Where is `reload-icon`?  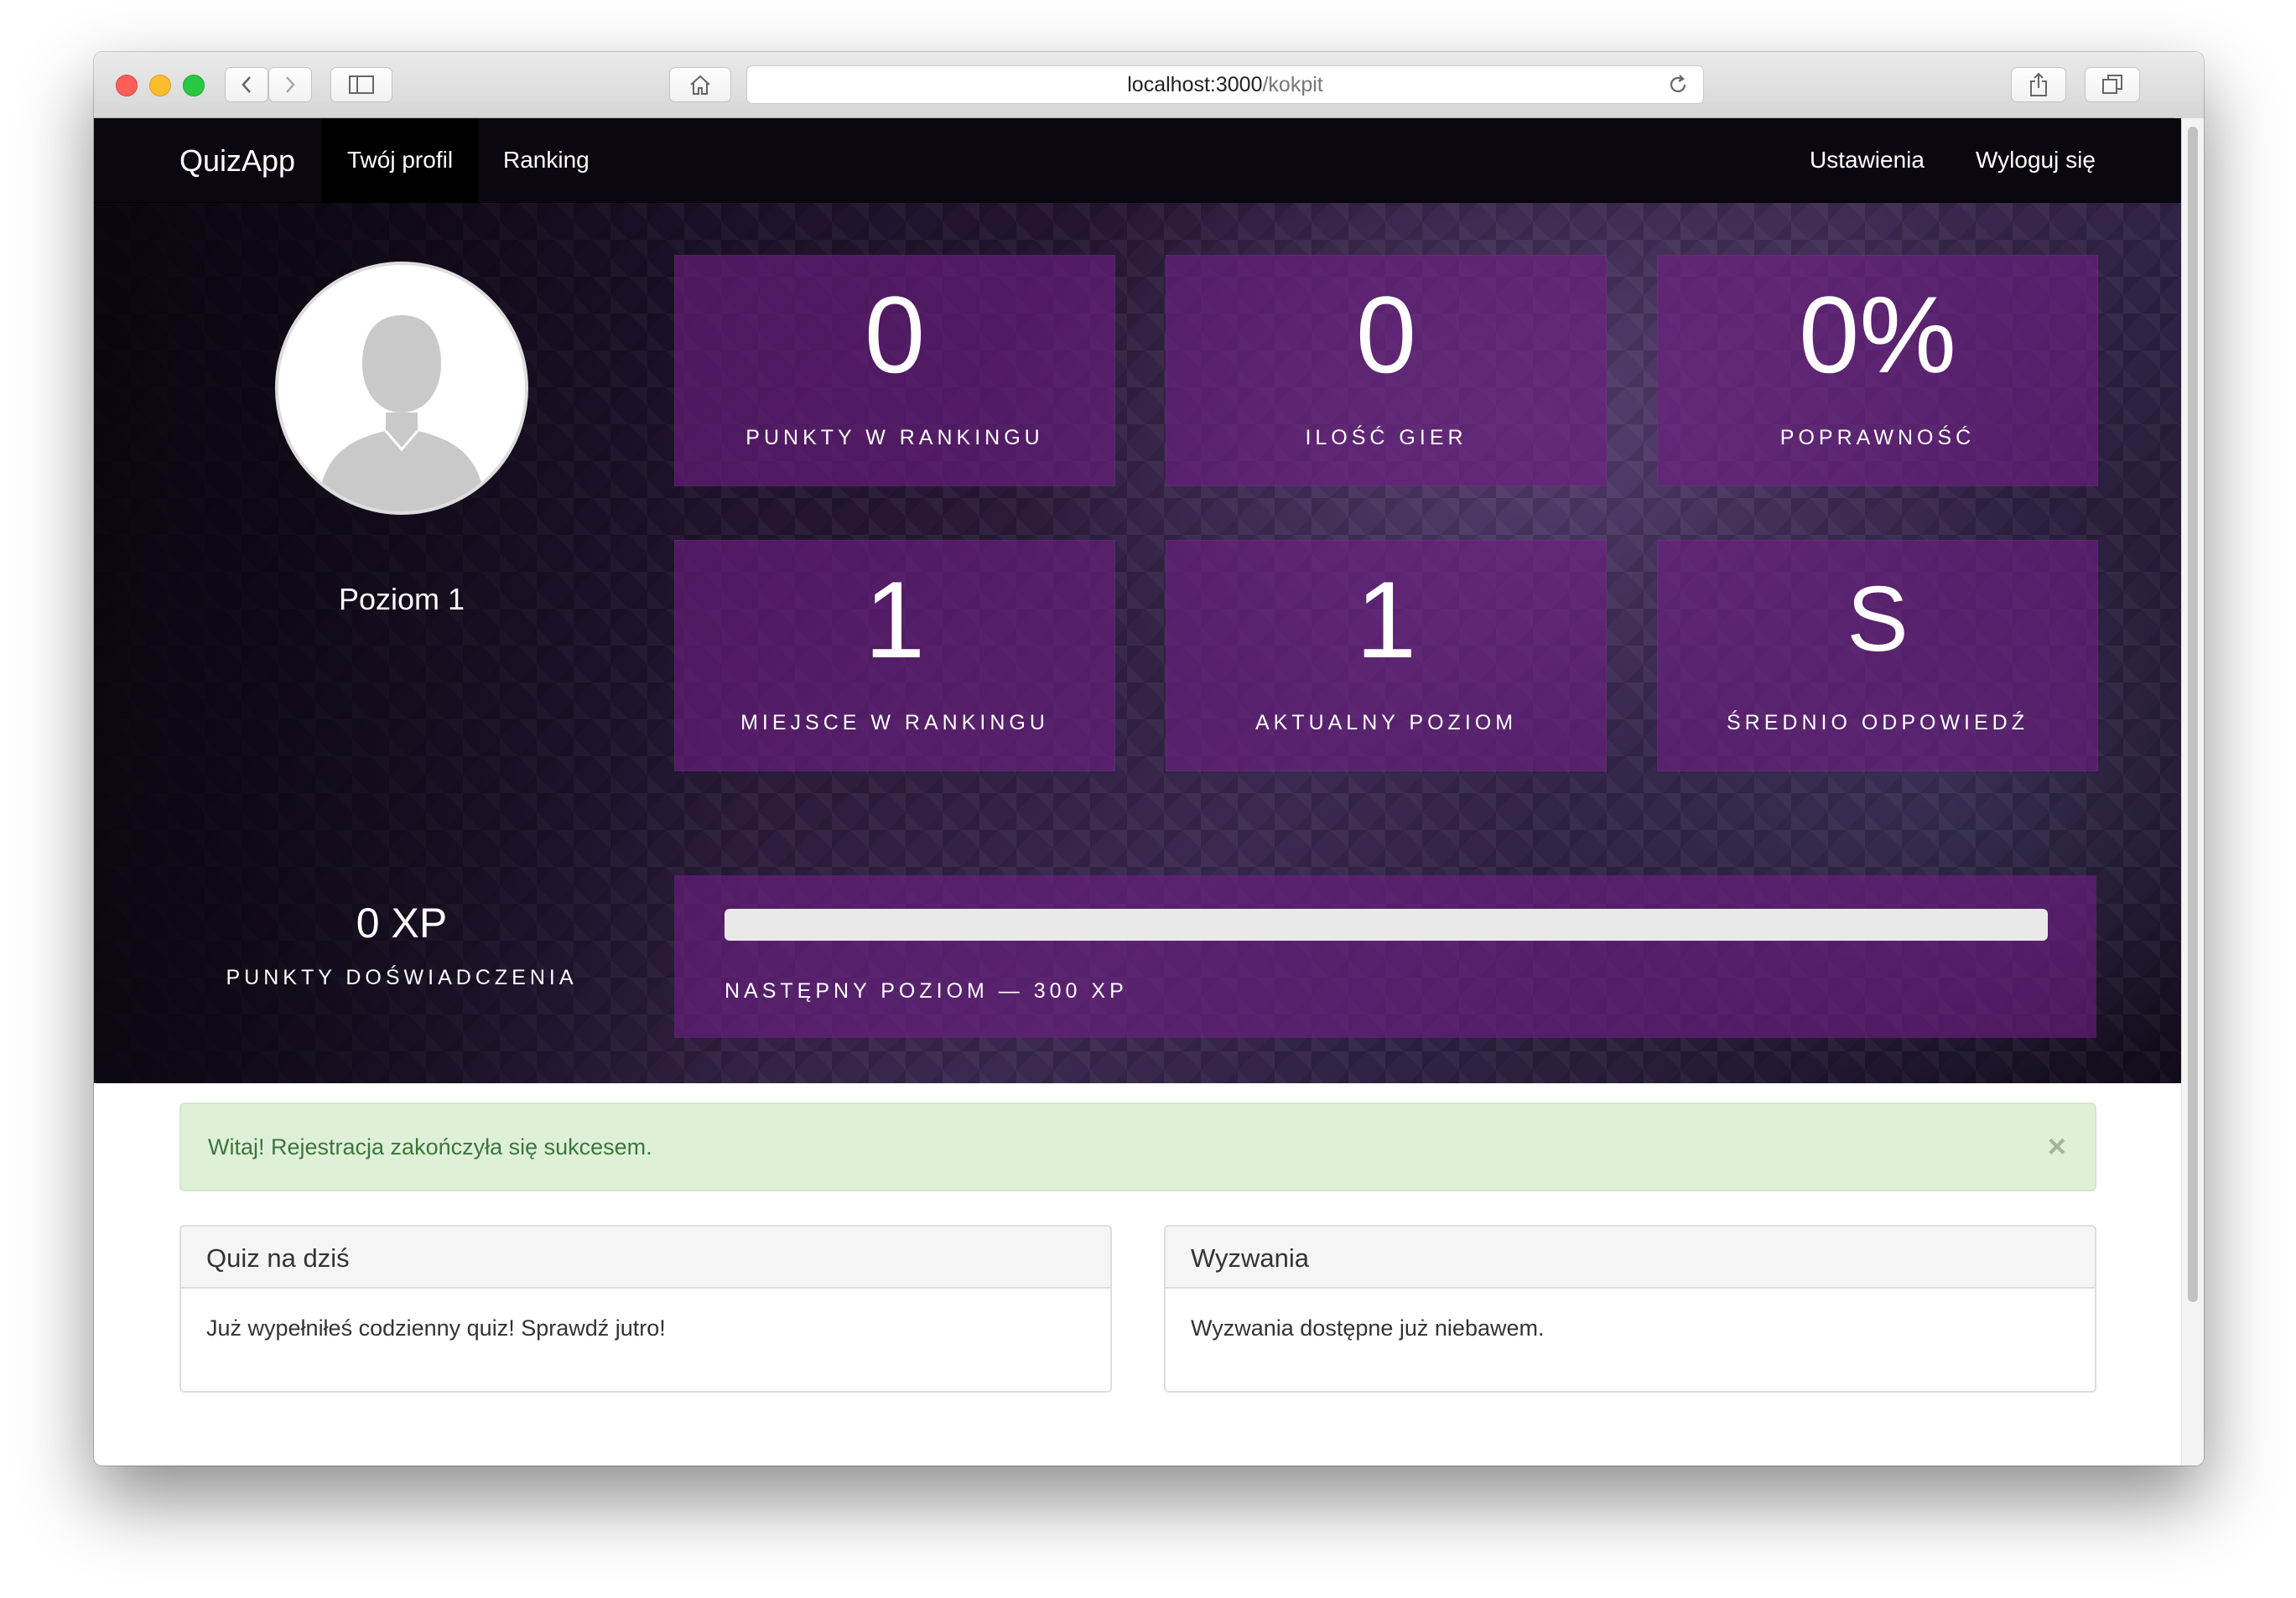
reload-icon is located at coordinates (1678, 84).